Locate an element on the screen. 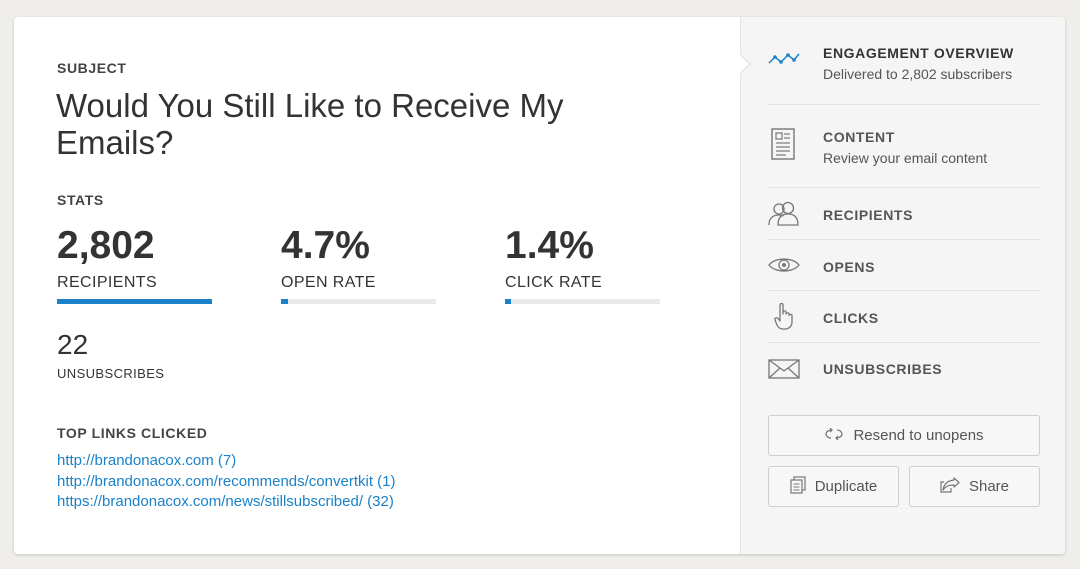 The height and width of the screenshot is (569, 1080). stat-open-rate: 4.7% OPEN RATE is located at coordinates (358, 263).